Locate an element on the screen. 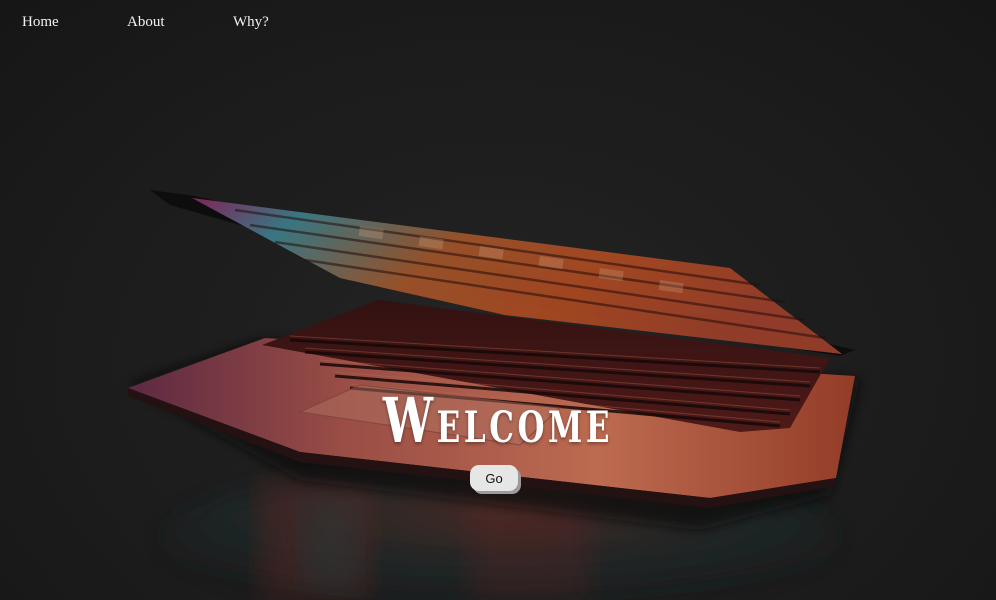 This screenshot has height=600, width=996. nav-why-link: Why? is located at coordinates (251, 22).